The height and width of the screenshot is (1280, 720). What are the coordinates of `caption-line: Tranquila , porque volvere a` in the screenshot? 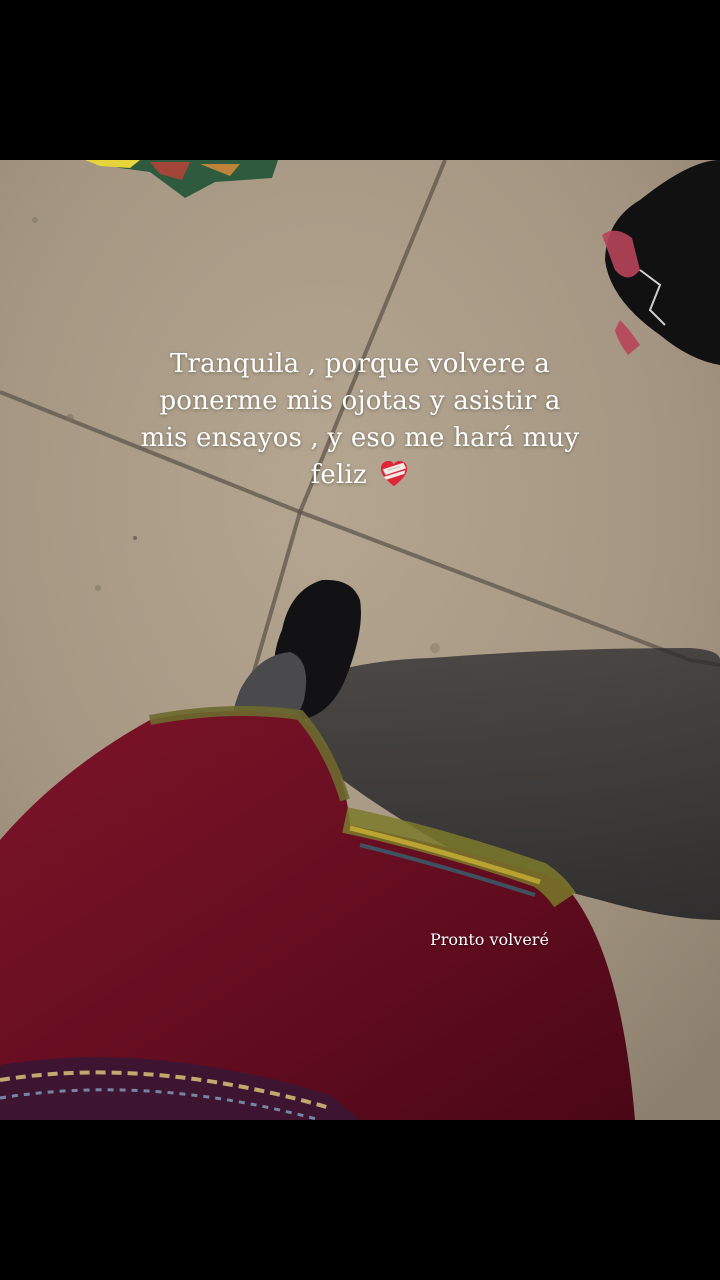 It's located at (359, 364).